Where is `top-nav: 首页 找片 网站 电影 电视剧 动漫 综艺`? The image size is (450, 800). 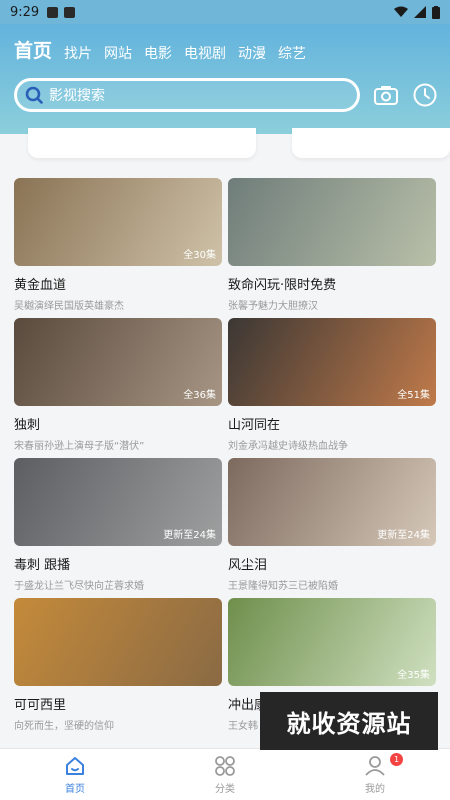 top-nav: 首页 找片 网站 电影 电视剧 动漫 综艺 is located at coordinates (160, 49).